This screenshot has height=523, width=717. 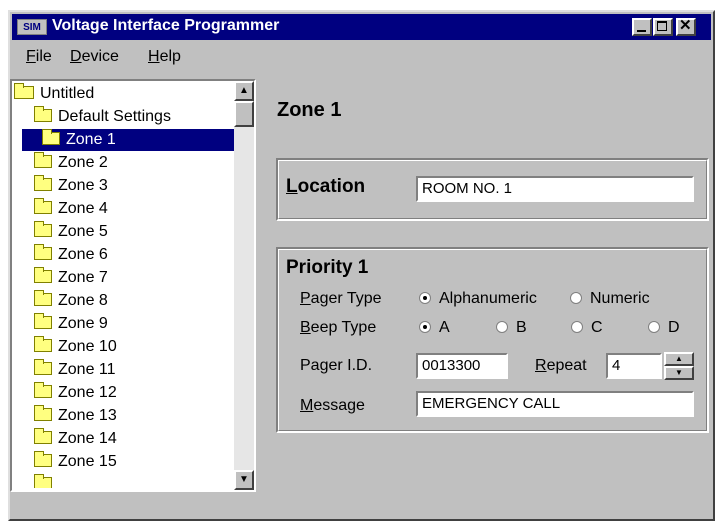 I want to click on radio-label: D, so click(x=674, y=327).